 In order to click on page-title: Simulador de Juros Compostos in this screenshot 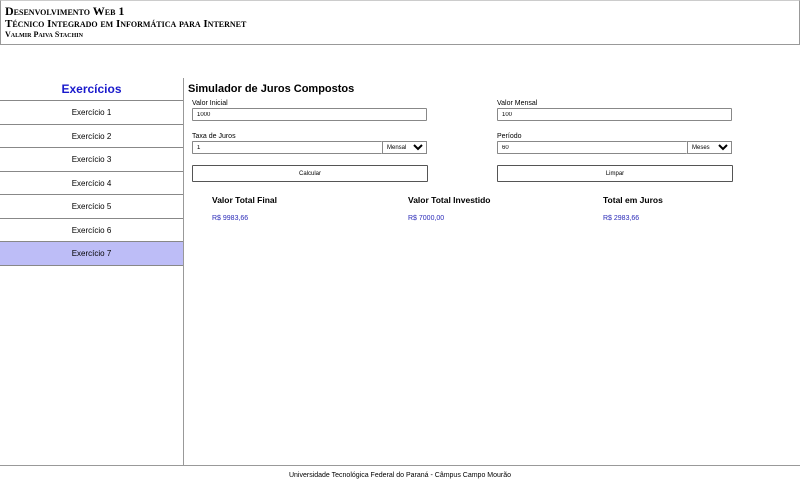, I will do `click(271, 89)`.